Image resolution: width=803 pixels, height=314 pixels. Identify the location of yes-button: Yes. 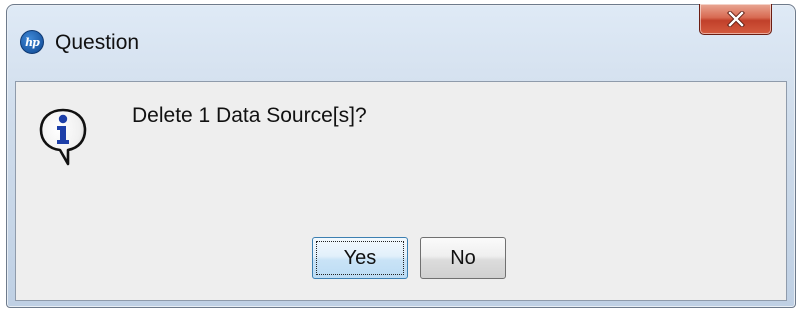
(360, 258).